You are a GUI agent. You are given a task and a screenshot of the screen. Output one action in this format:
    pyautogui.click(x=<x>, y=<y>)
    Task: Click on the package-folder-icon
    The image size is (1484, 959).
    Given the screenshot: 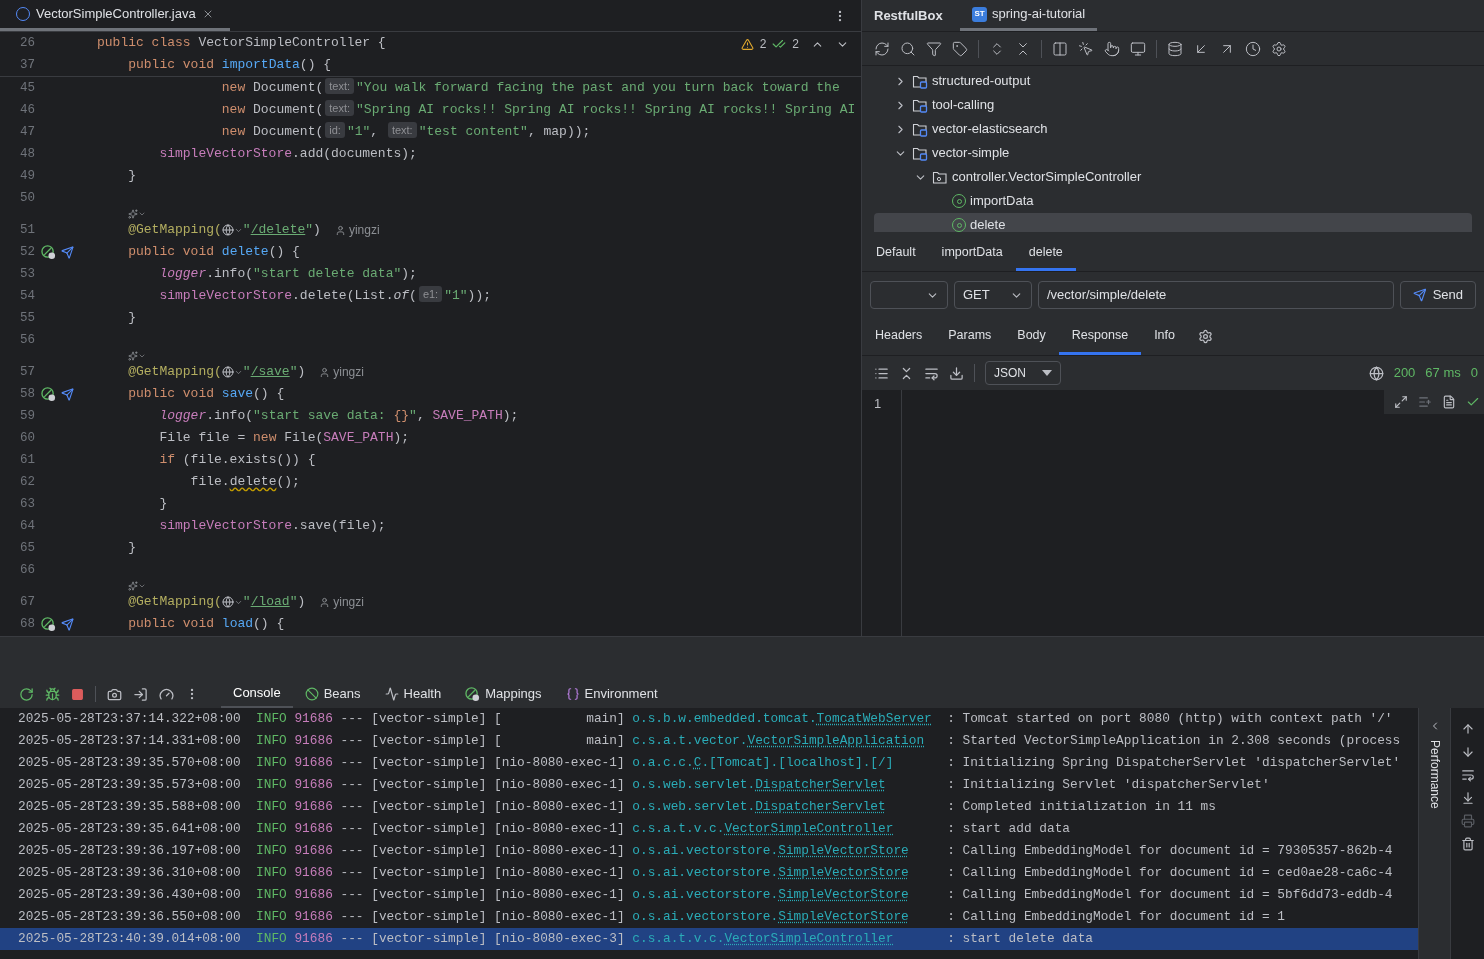 What is the action you would take?
    pyautogui.click(x=940, y=177)
    